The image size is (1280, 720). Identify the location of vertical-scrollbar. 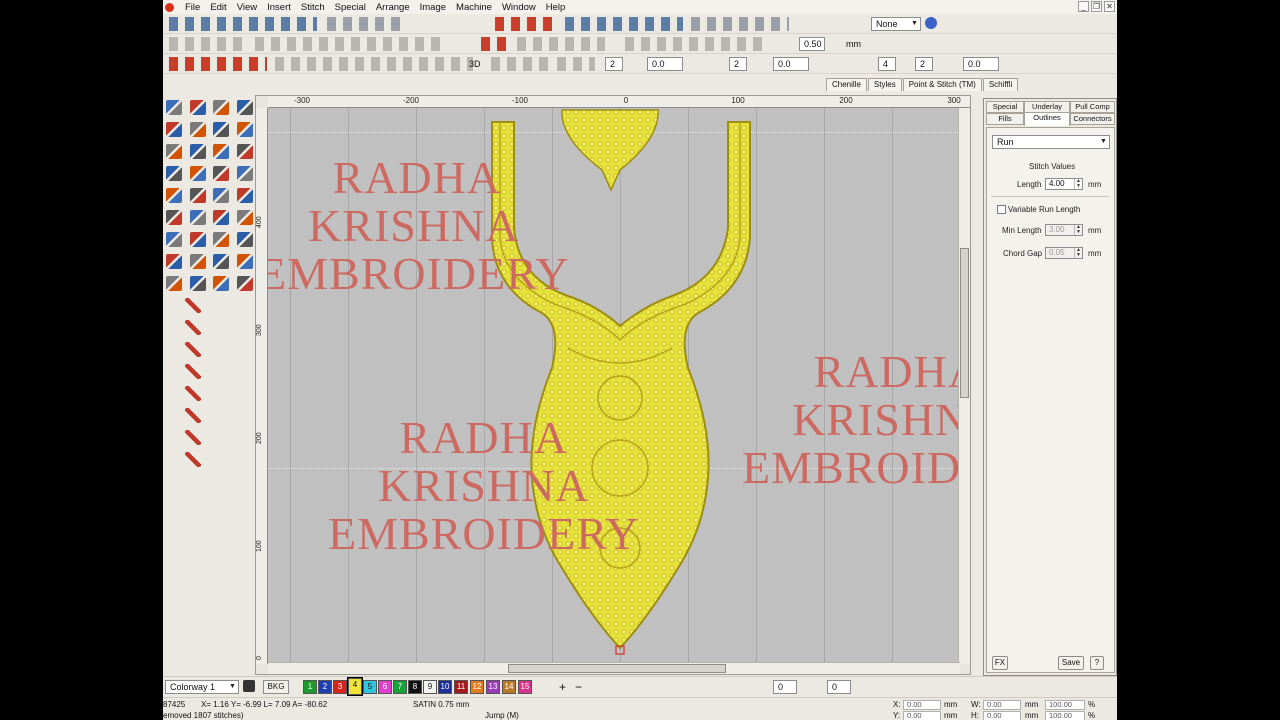
(964, 386).